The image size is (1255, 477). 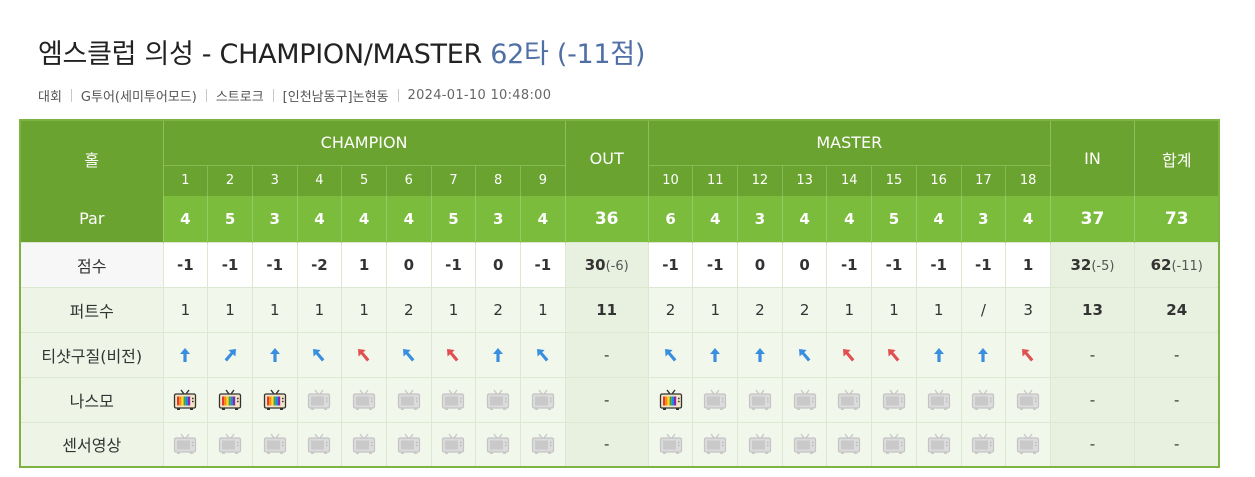 I want to click on total-score-headline: 62타 (-11점), so click(x=568, y=54).